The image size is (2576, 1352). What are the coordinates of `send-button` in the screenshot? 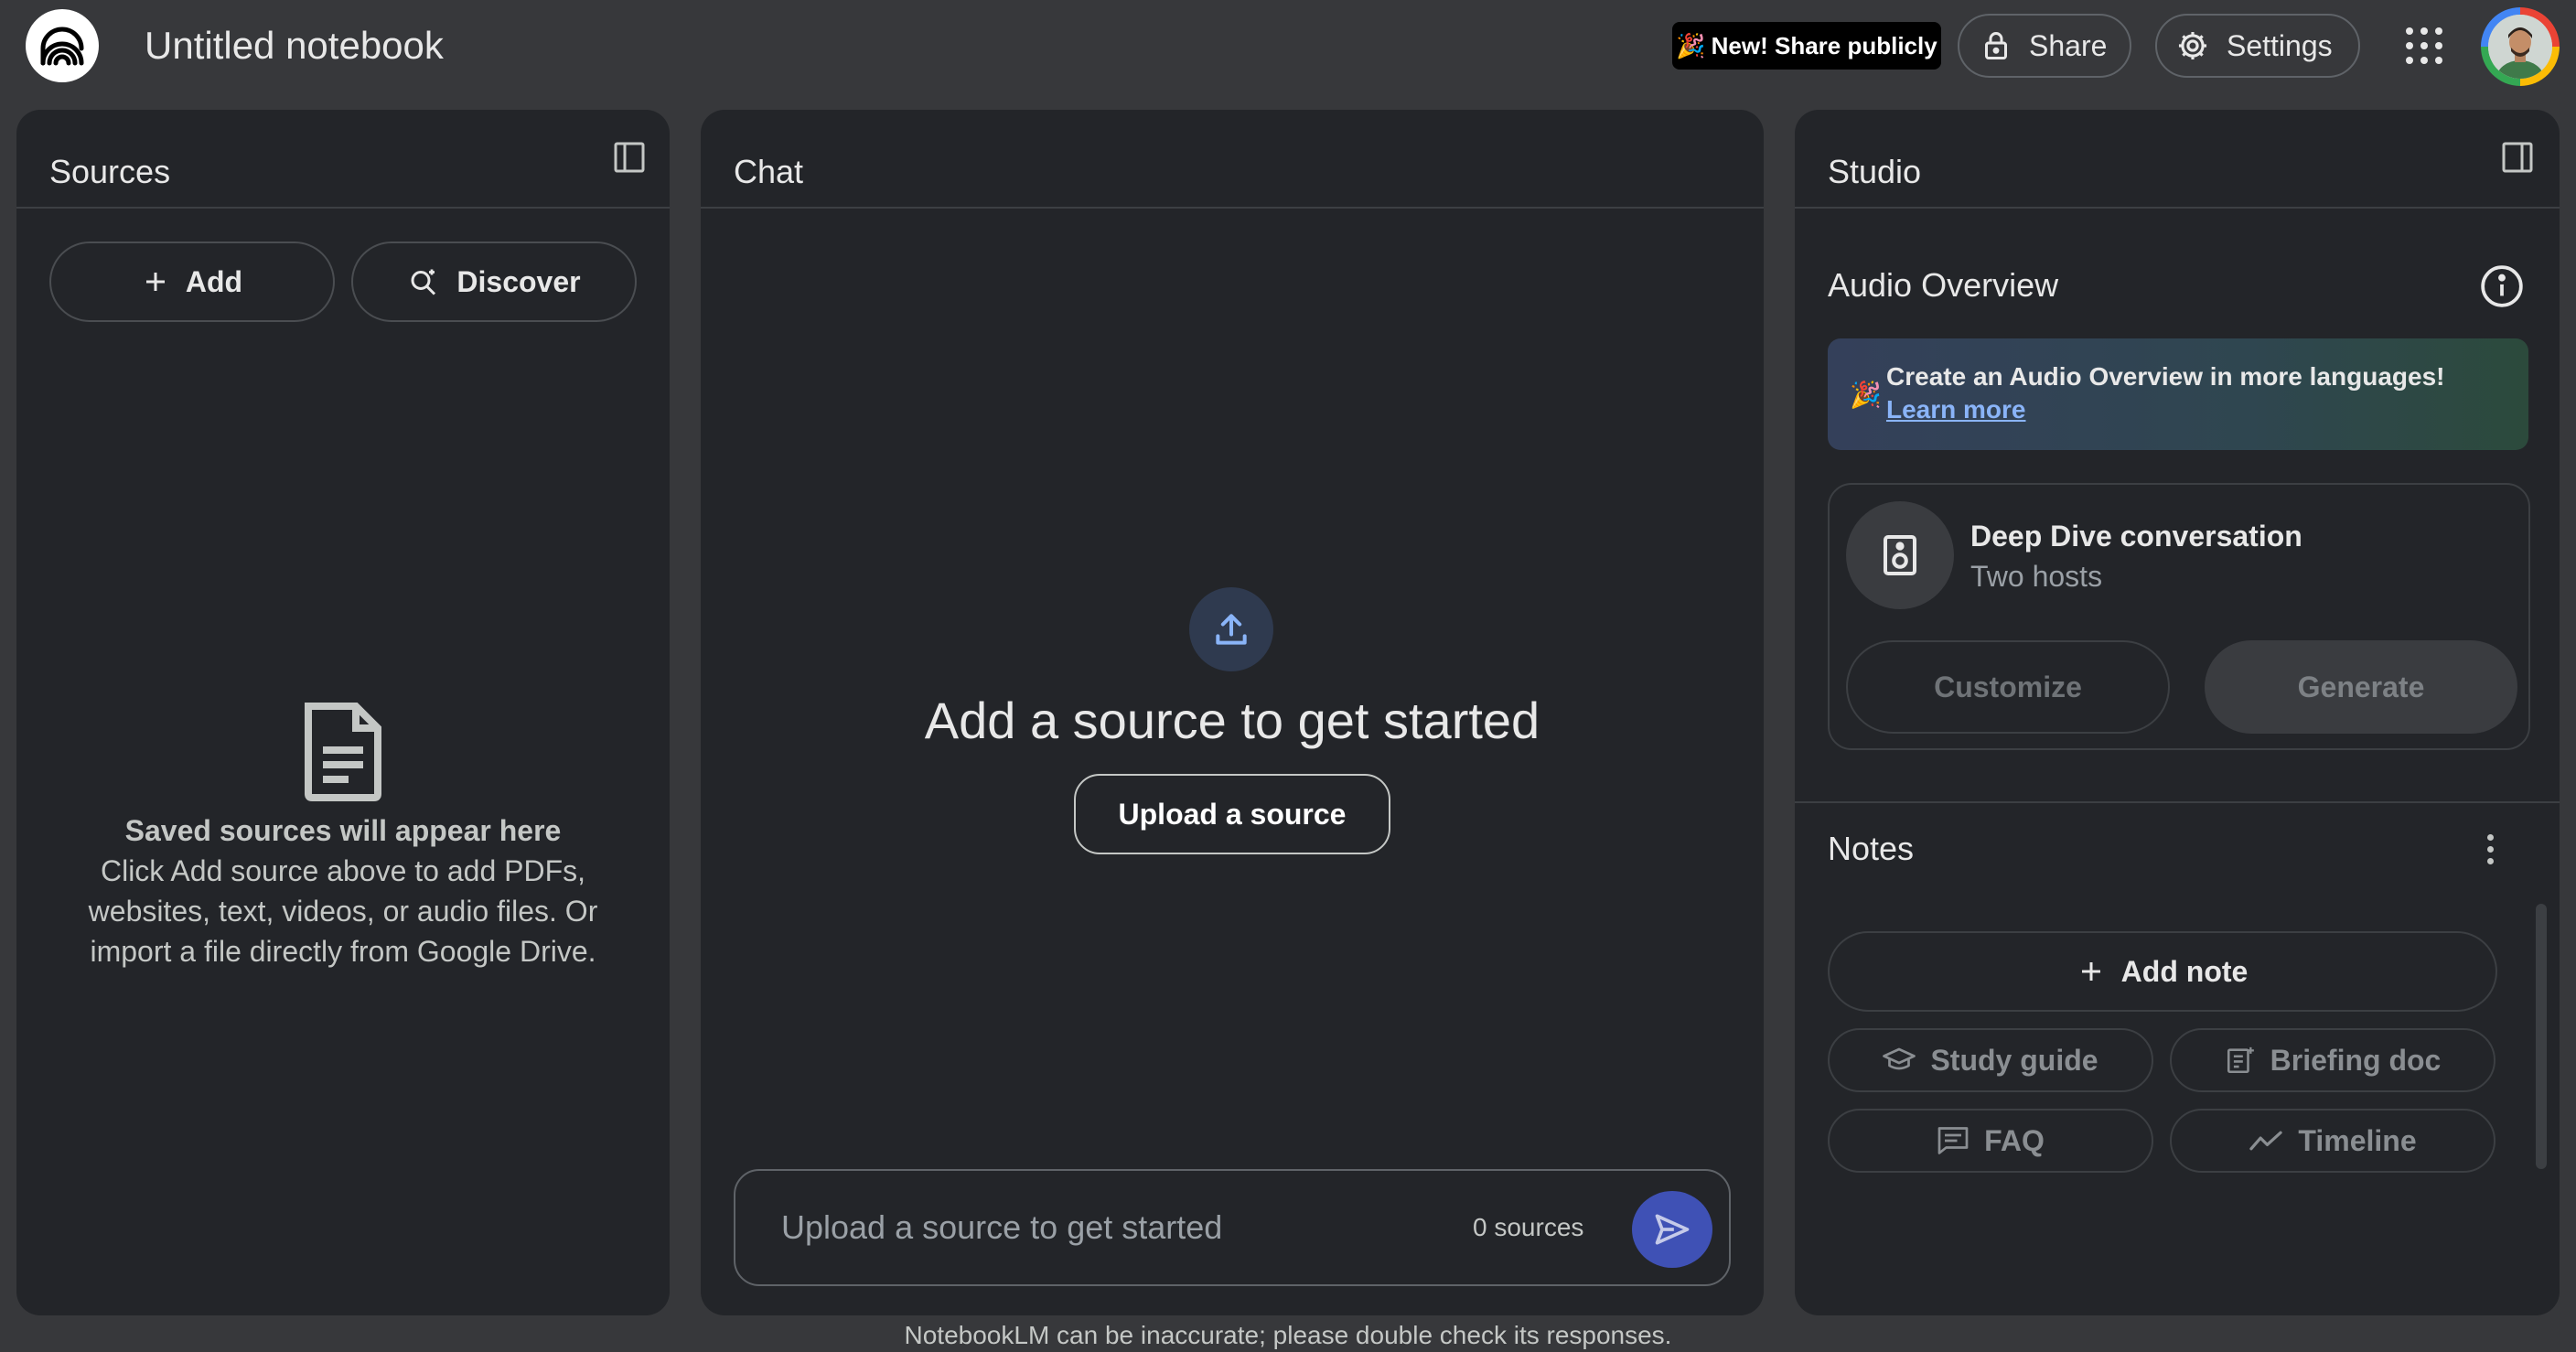 It's located at (1672, 1229).